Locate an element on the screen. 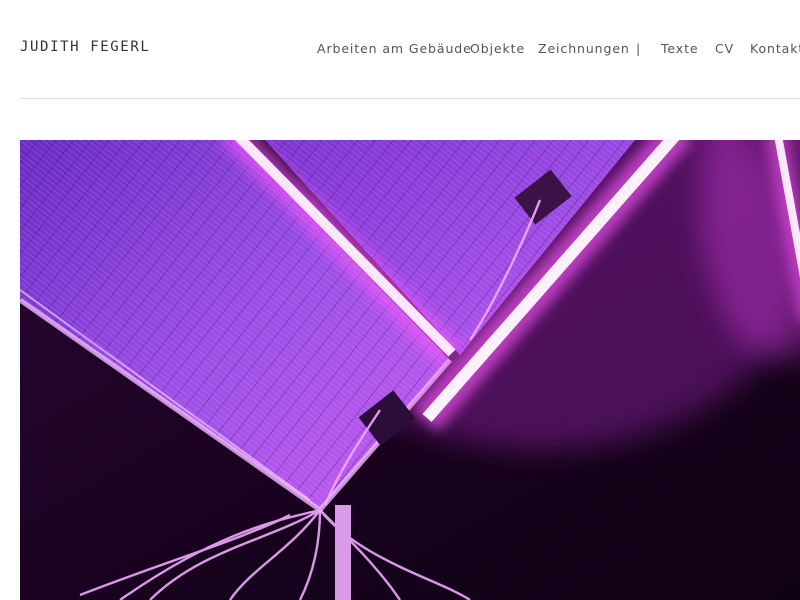 The height and width of the screenshot is (600, 800). nav-item-texte: Texte is located at coordinates (679, 48).